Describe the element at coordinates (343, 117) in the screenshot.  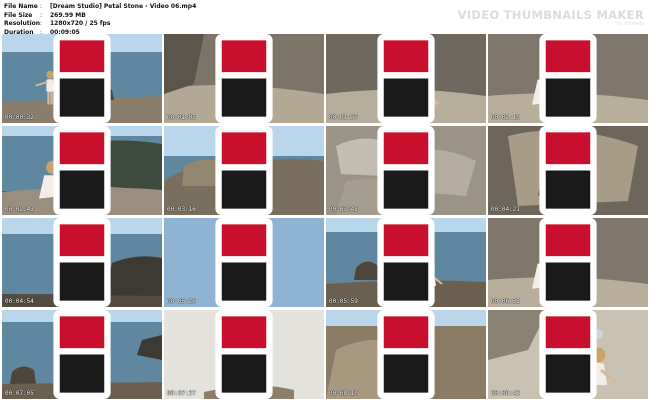
I see `thumbnail-timecode: 00:01:37` at that location.